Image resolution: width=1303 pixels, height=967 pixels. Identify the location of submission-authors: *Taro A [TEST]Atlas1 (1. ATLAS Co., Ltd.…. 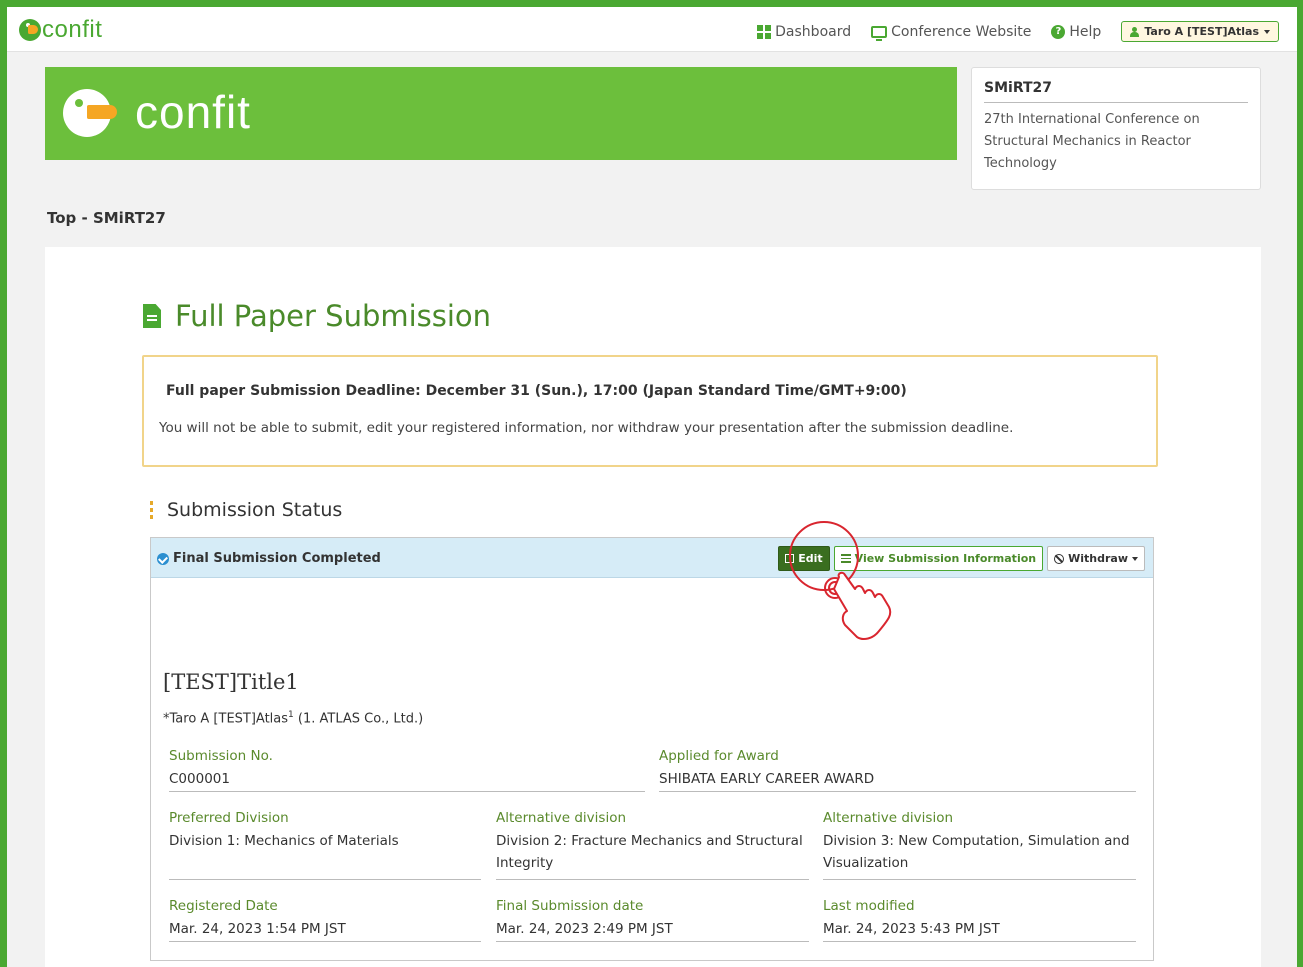
(293, 718).